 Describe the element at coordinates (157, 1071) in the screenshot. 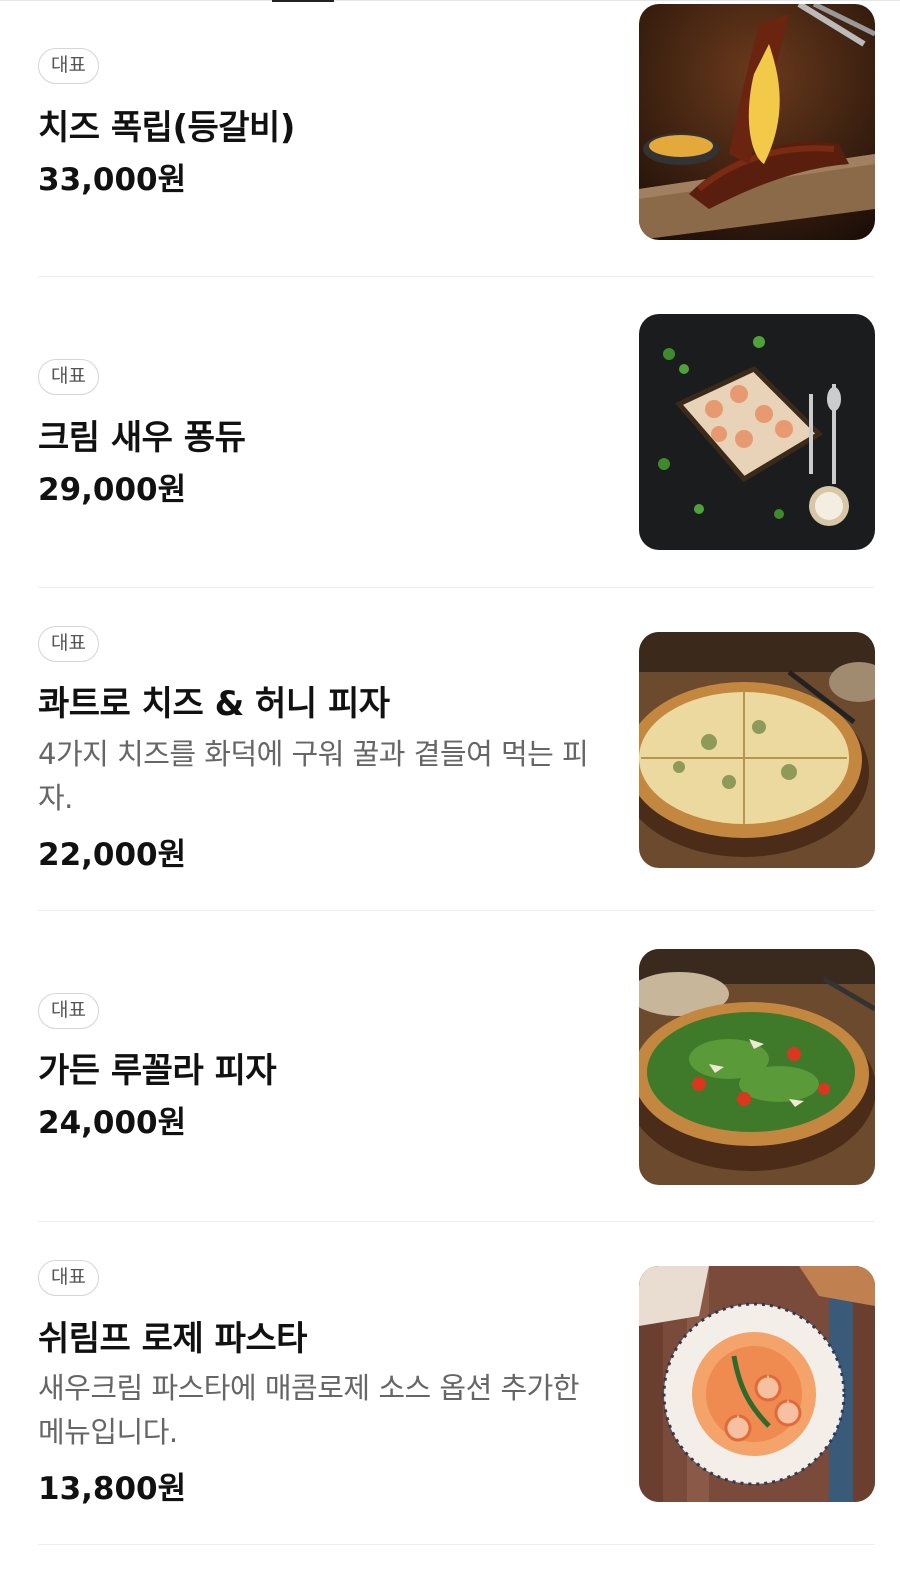

I see `menu-item-name: 가든 루꼴라 피자` at that location.